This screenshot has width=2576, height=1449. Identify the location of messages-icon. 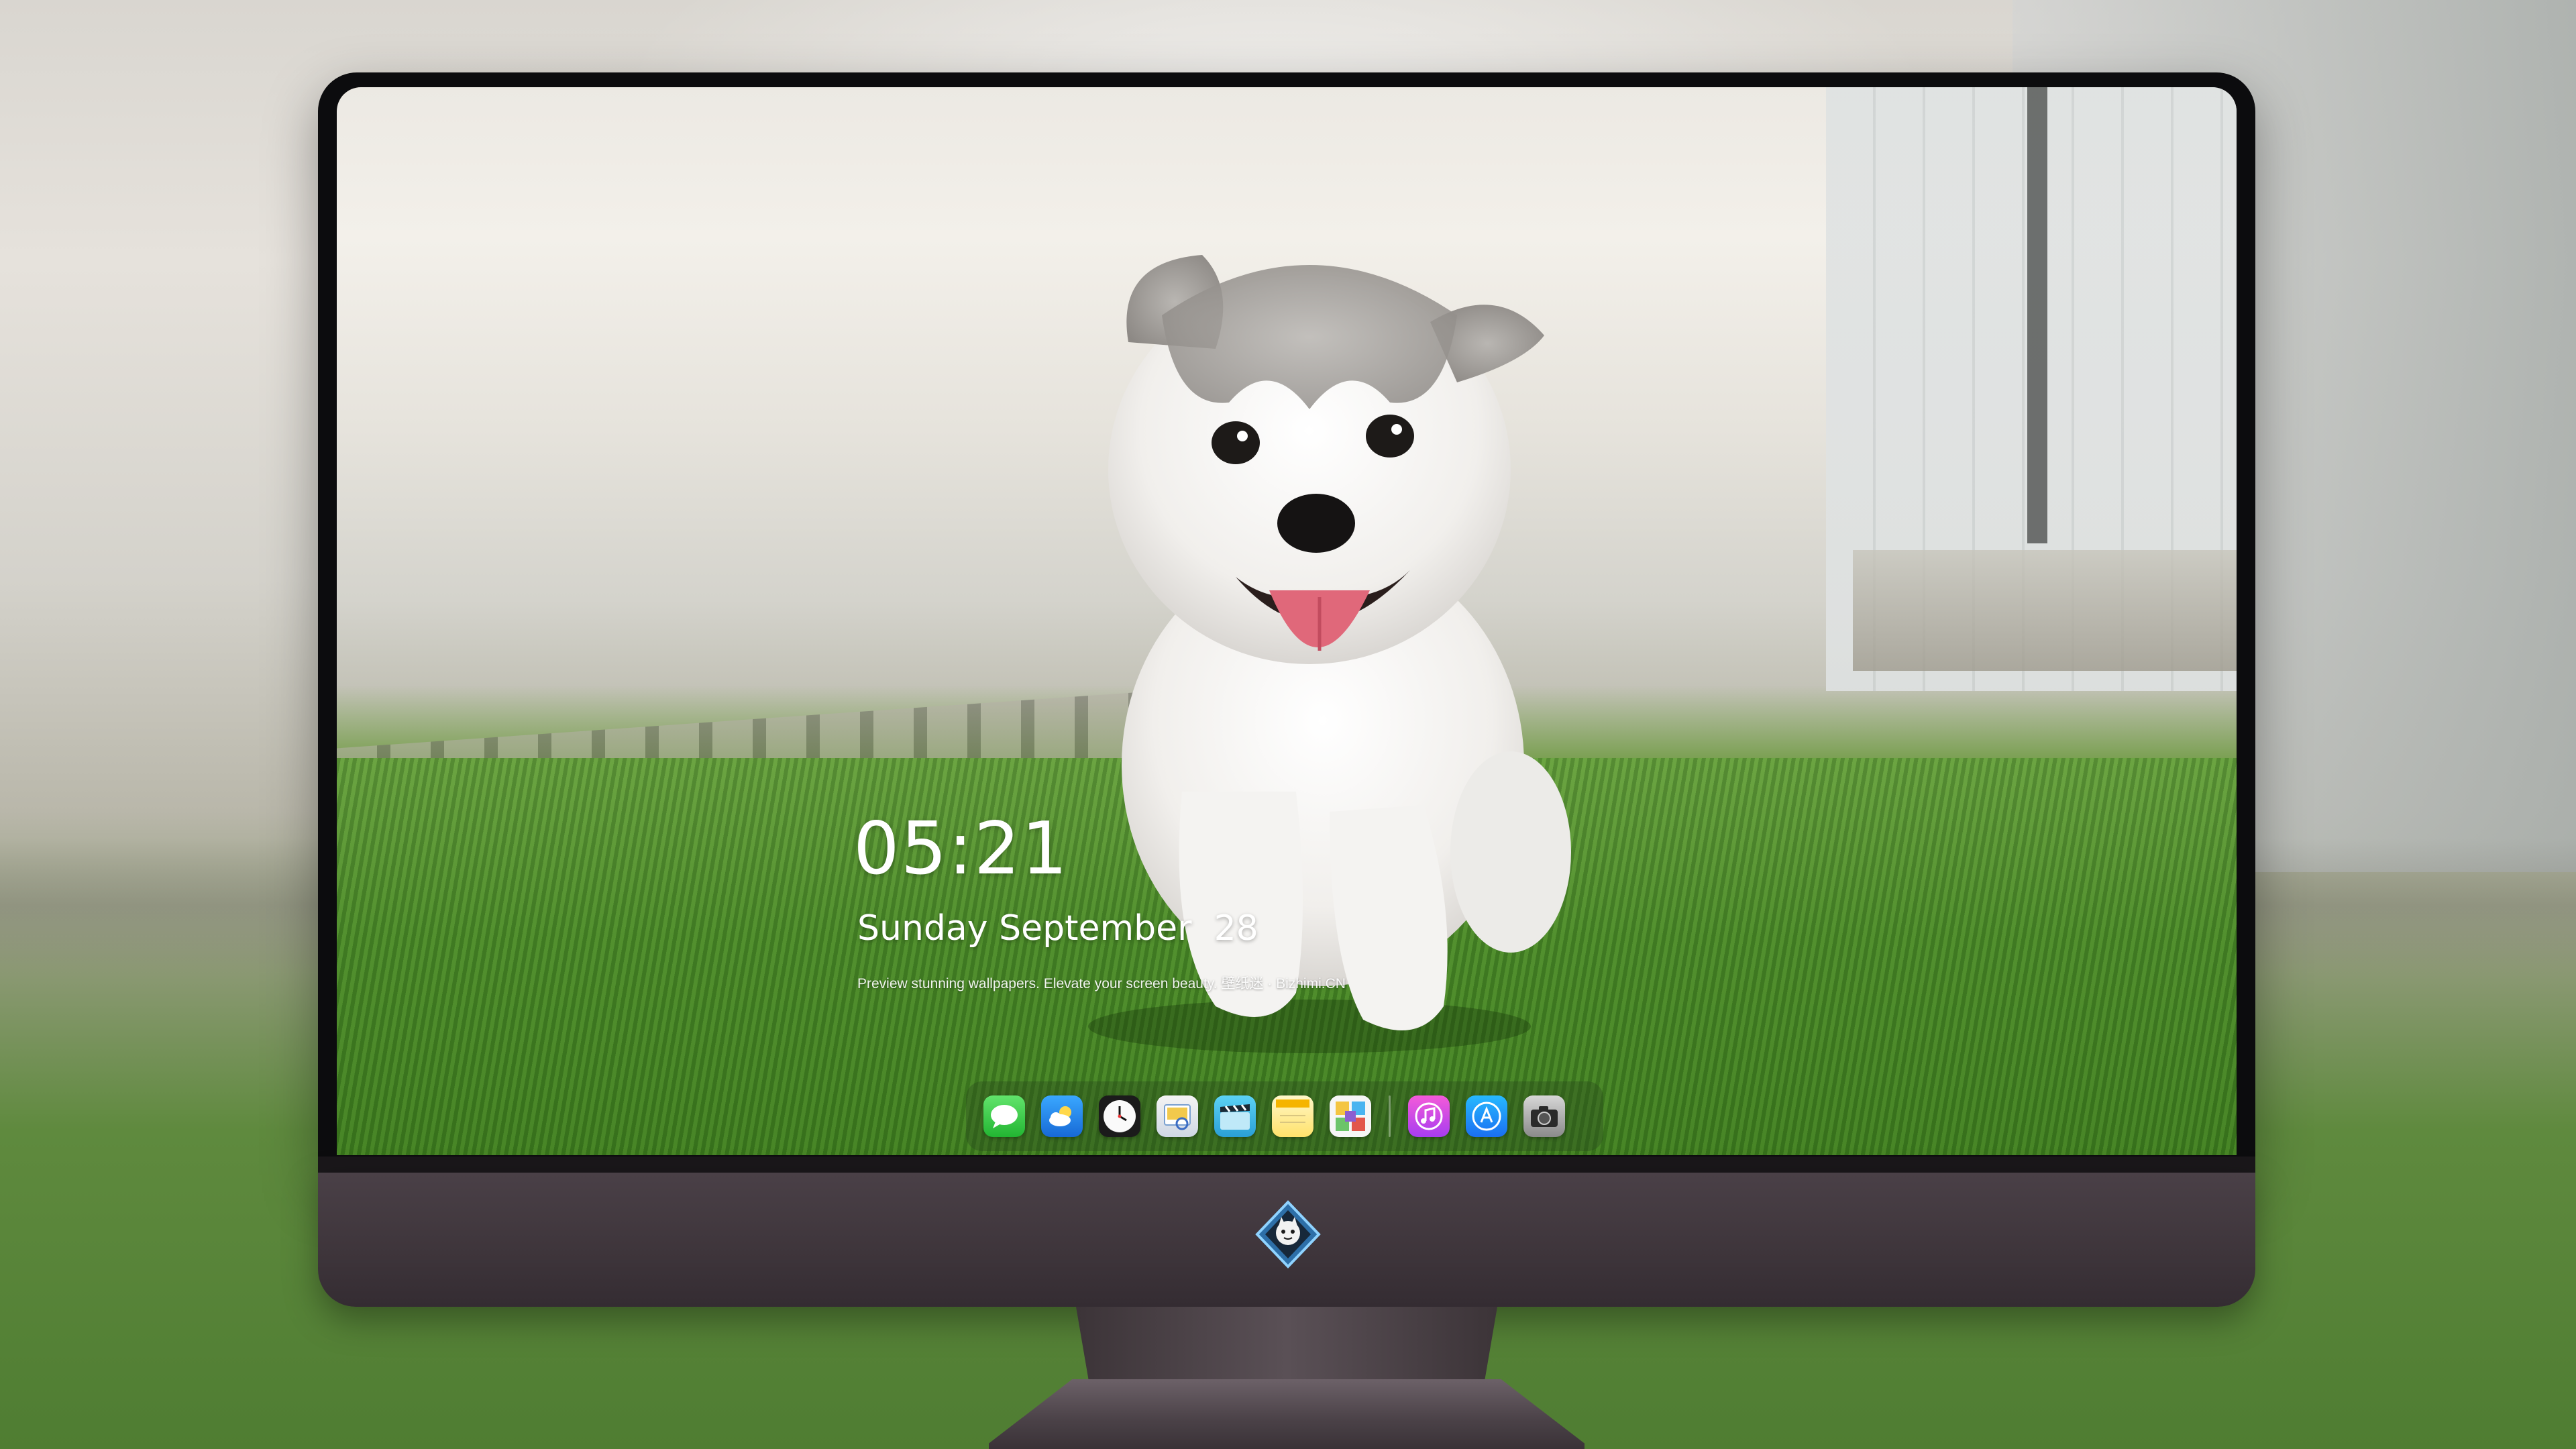
(1004, 1116).